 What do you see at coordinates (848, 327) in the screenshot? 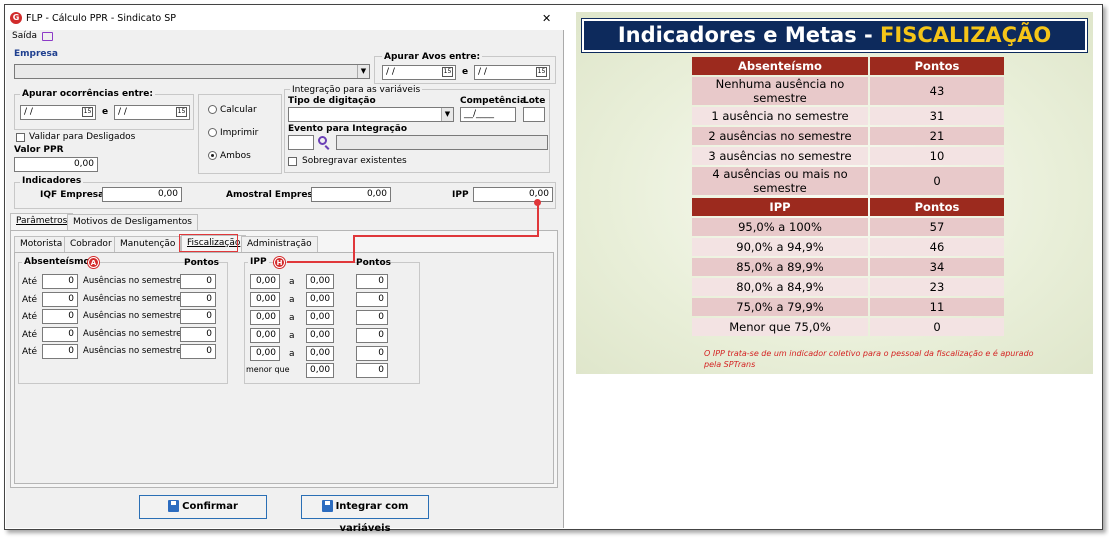
I see `table-row: Menor que 75,0% 0` at bounding box center [848, 327].